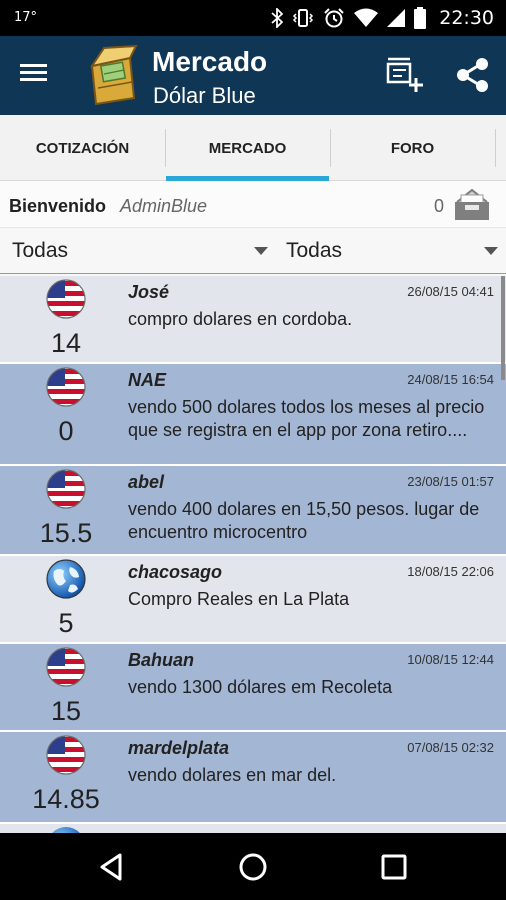 This screenshot has height=900, width=506. Describe the element at coordinates (439, 206) in the screenshot. I see `message-count: 0` at that location.